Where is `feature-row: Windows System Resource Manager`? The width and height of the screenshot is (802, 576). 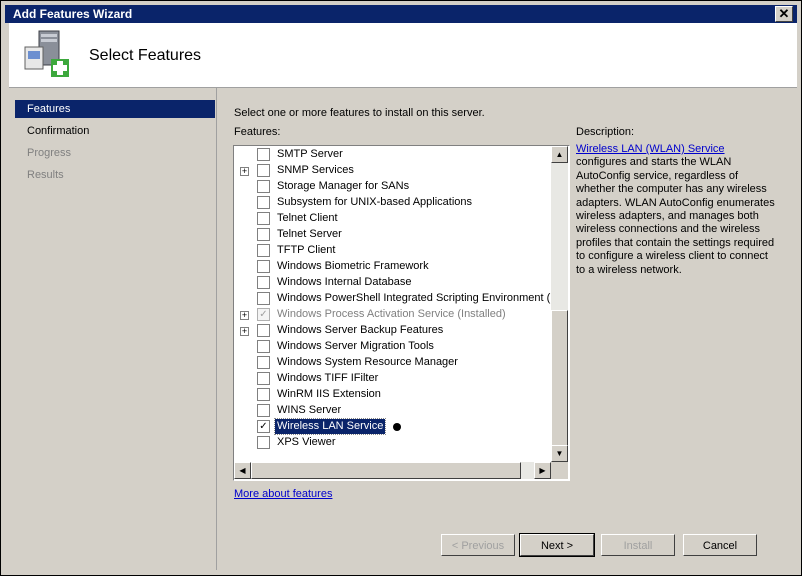 feature-row: Windows System Resource Manager is located at coordinates (392, 363).